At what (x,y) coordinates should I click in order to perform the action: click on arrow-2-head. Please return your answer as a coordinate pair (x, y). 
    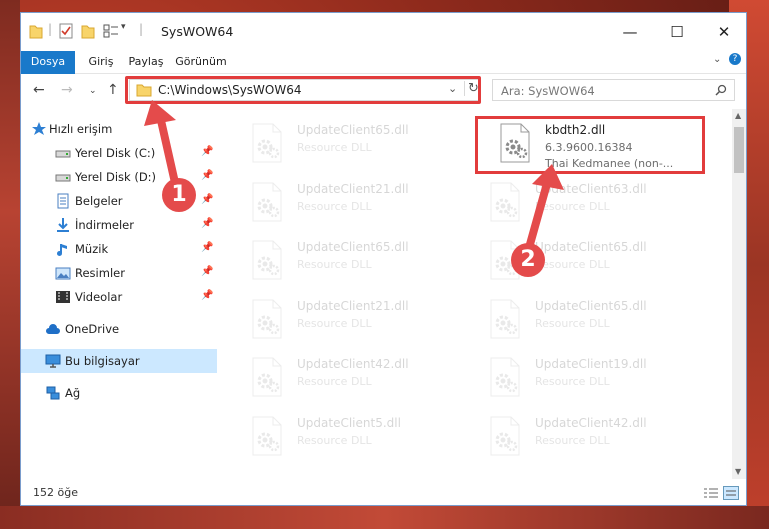
    Looking at the image, I should click on (548, 177).